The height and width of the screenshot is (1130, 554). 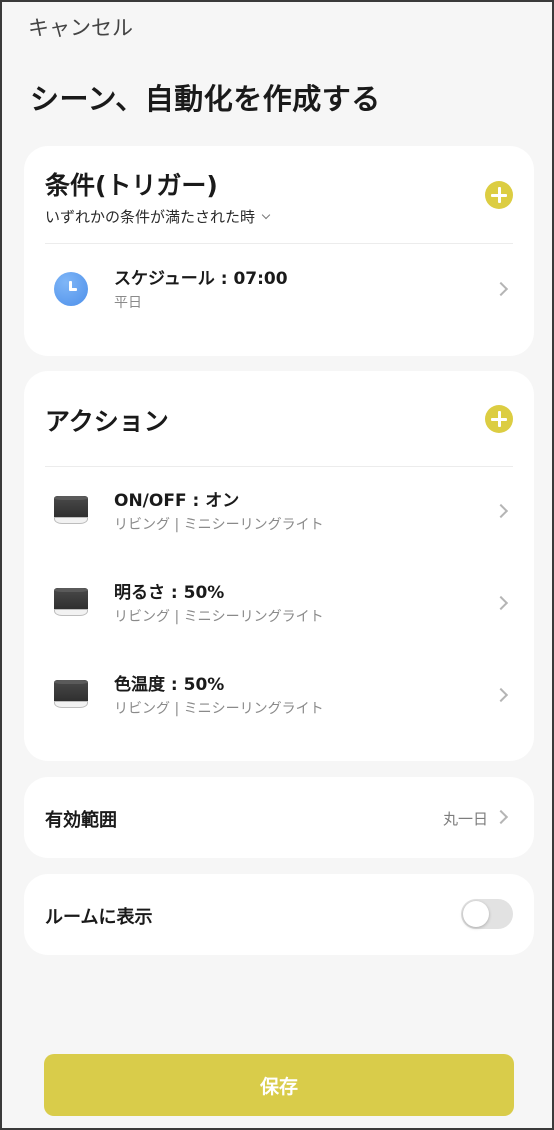 What do you see at coordinates (279, 512) in the screenshot?
I see `action-item-power: ON/OFF : オン リビング | ミニシーリングライト` at bounding box center [279, 512].